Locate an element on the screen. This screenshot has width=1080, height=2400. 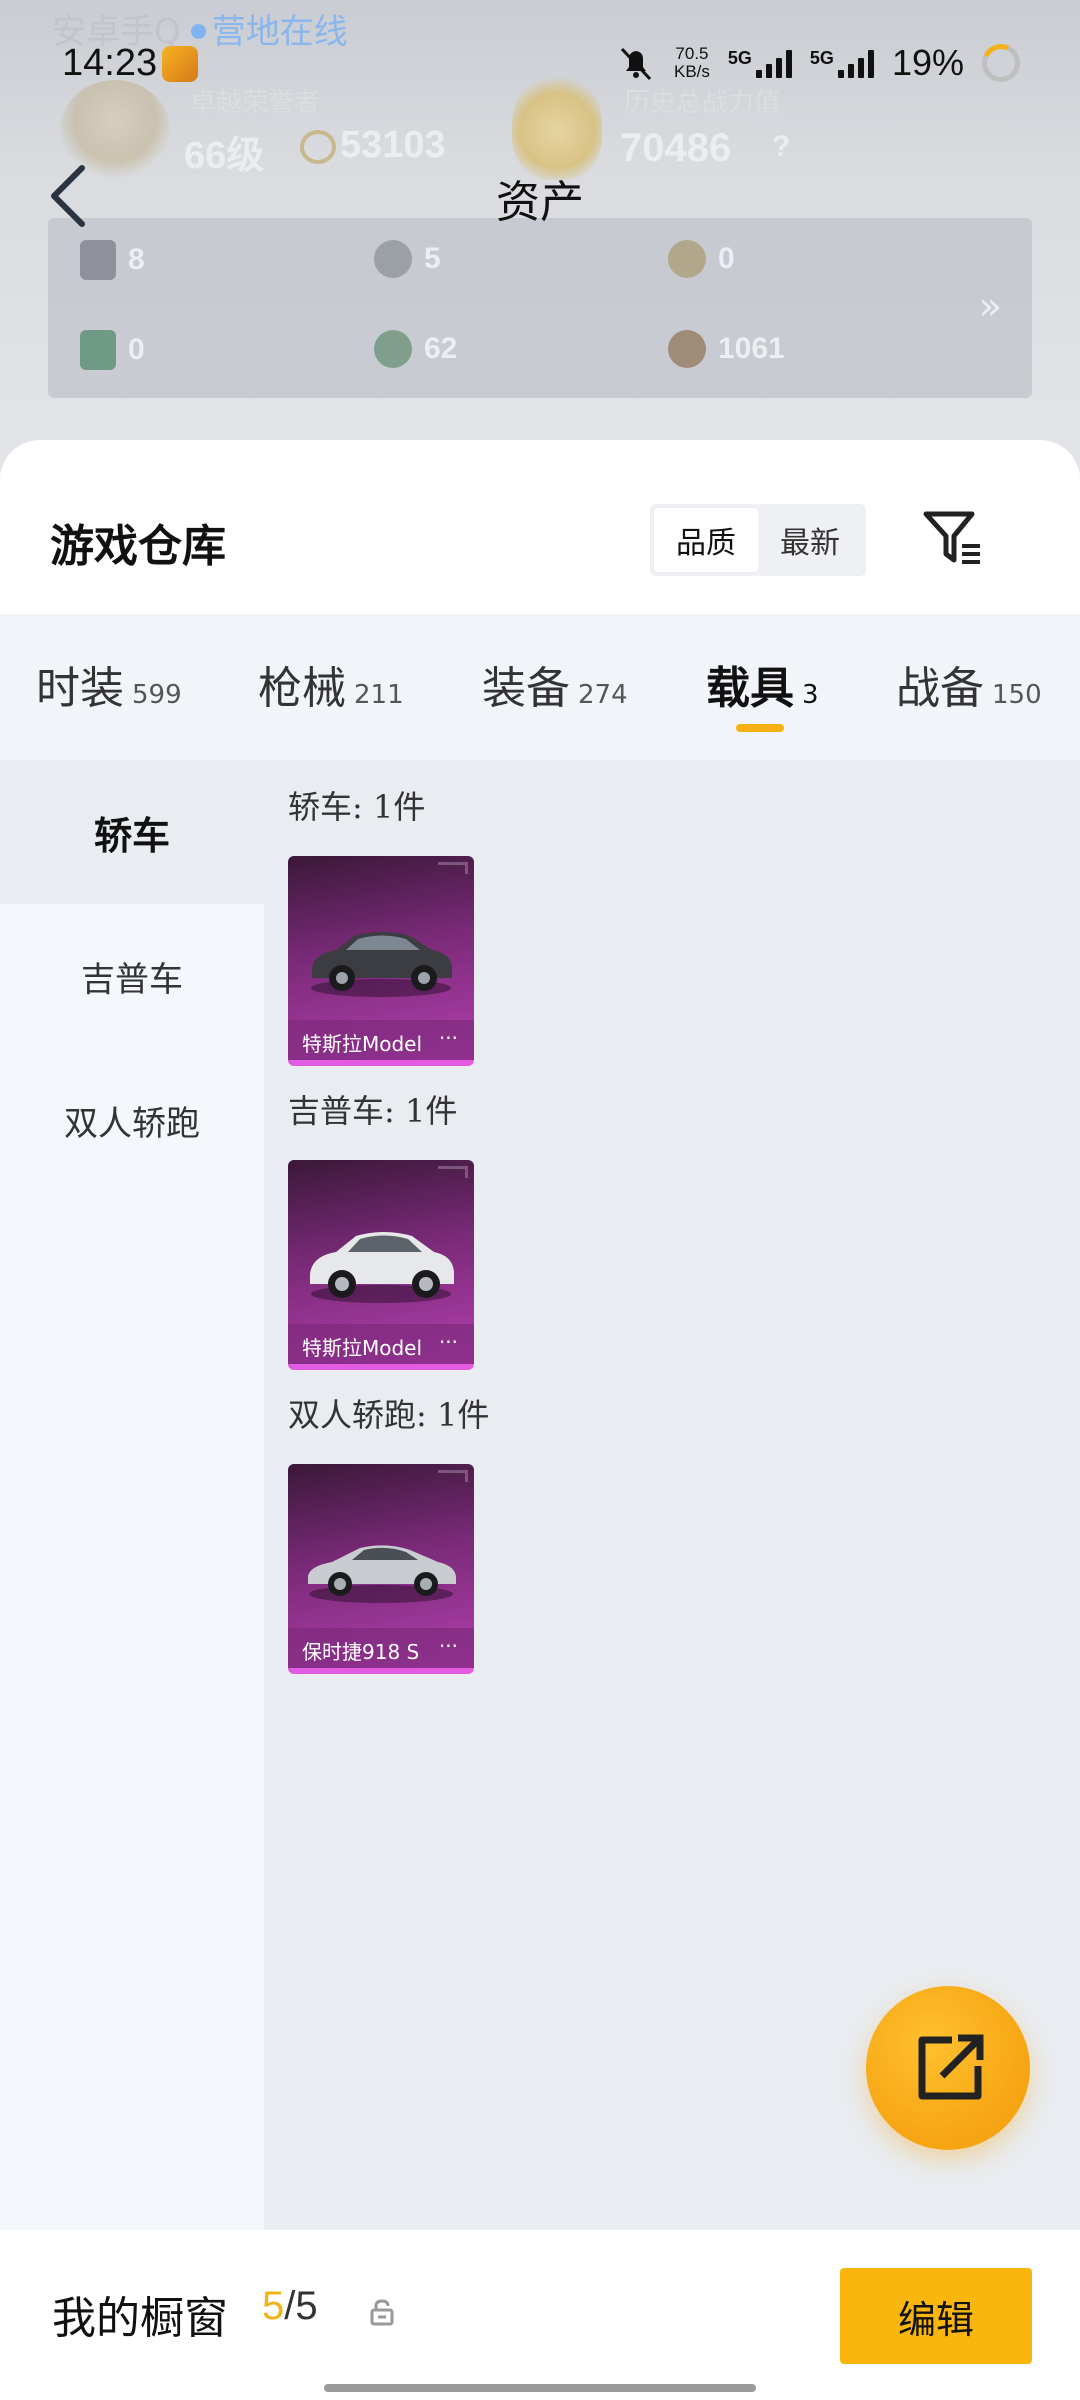
power-value: 70486 is located at coordinates (676, 148).